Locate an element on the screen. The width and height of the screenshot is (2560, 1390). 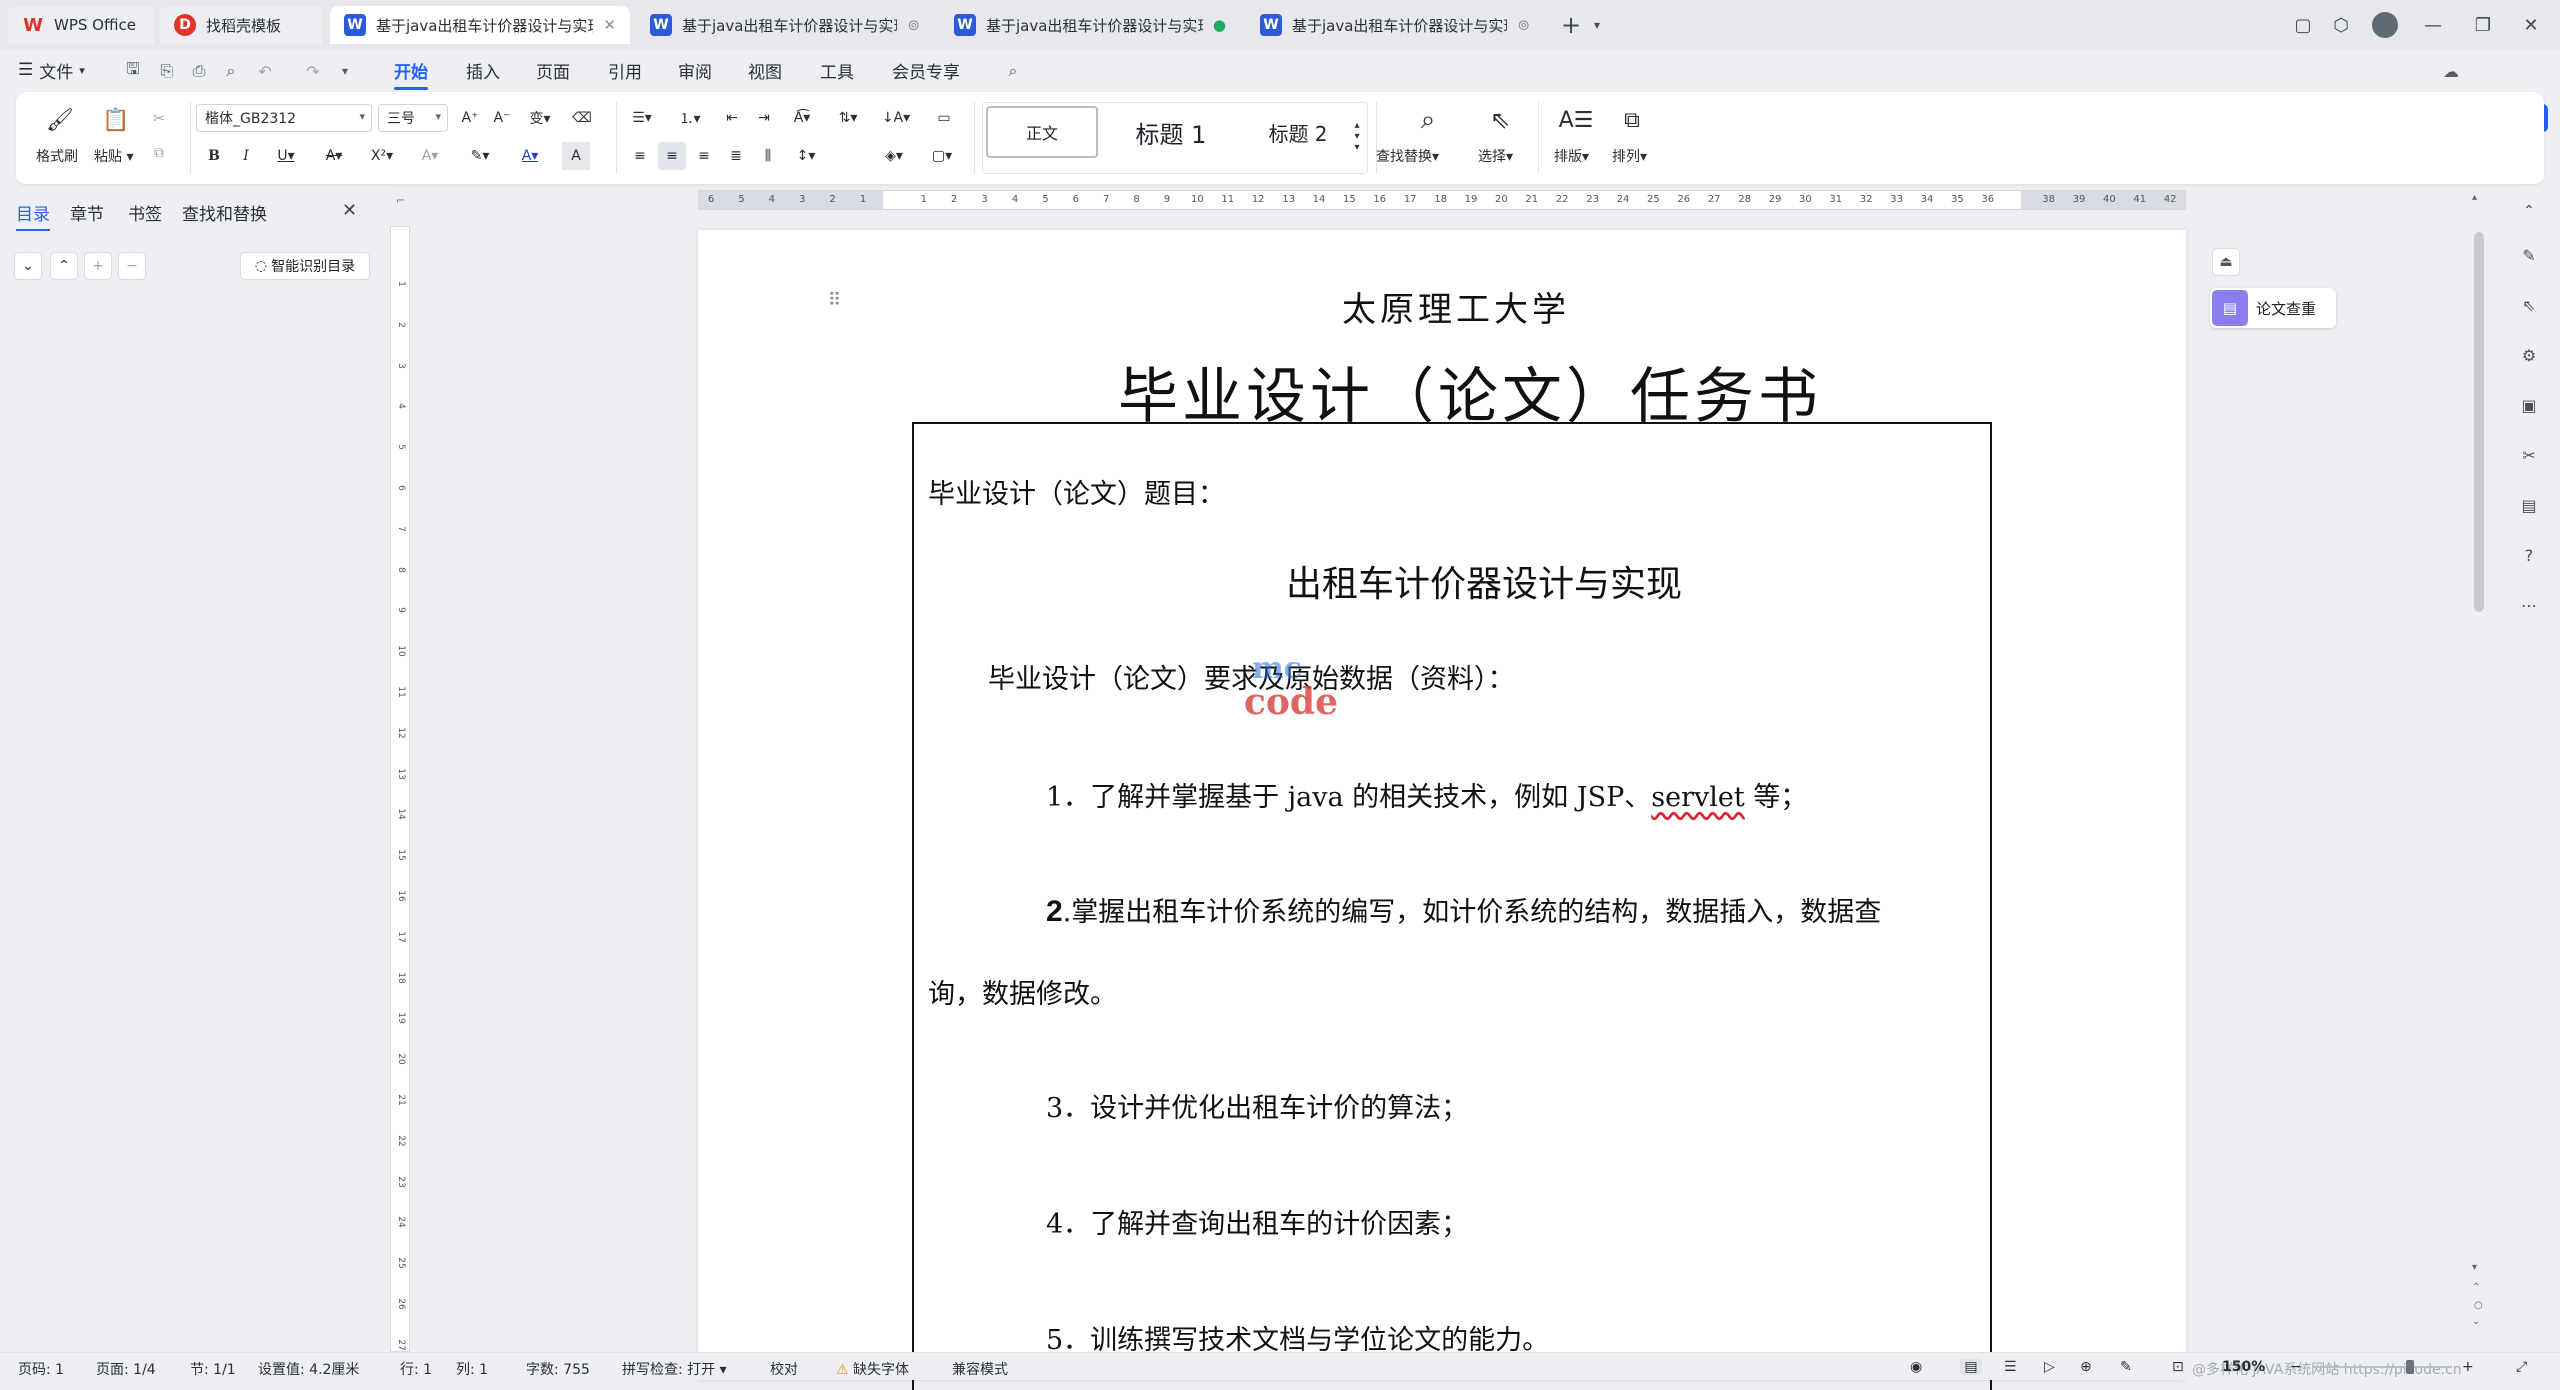
strikethrough-icon: A▾ is located at coordinates (334, 156).